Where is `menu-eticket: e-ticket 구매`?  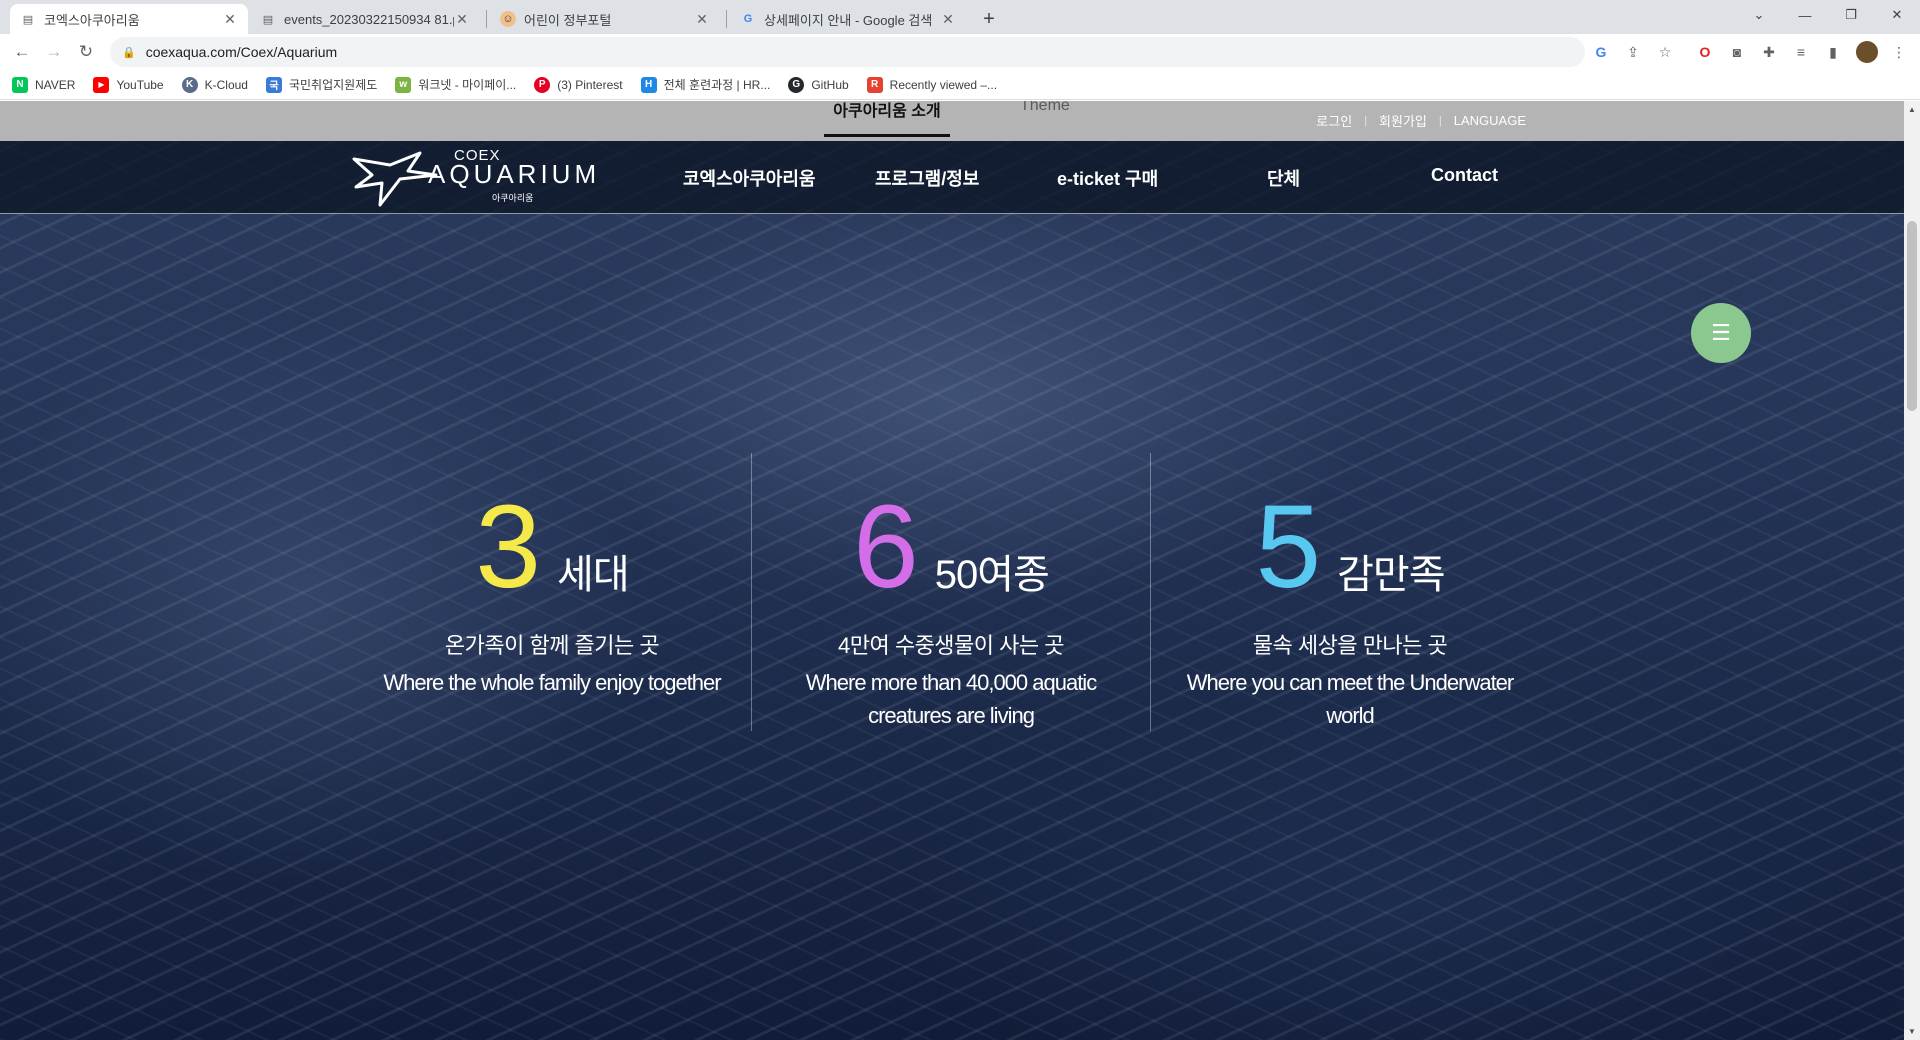 menu-eticket: e-ticket 구매 is located at coordinates (1107, 178).